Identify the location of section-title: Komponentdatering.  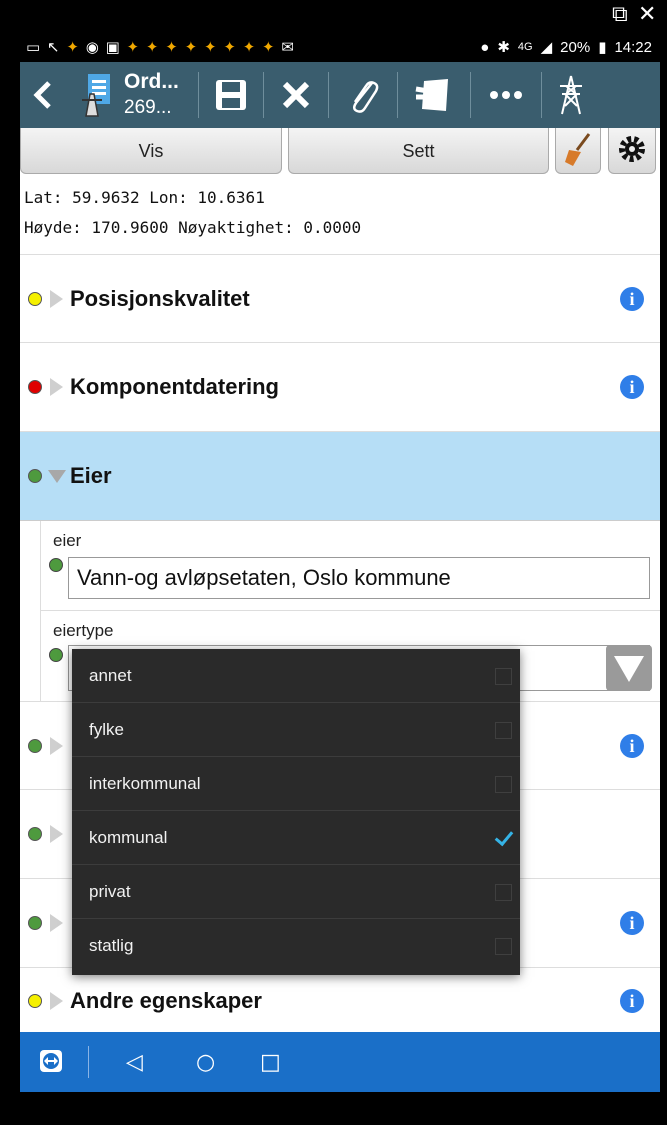
(174, 386).